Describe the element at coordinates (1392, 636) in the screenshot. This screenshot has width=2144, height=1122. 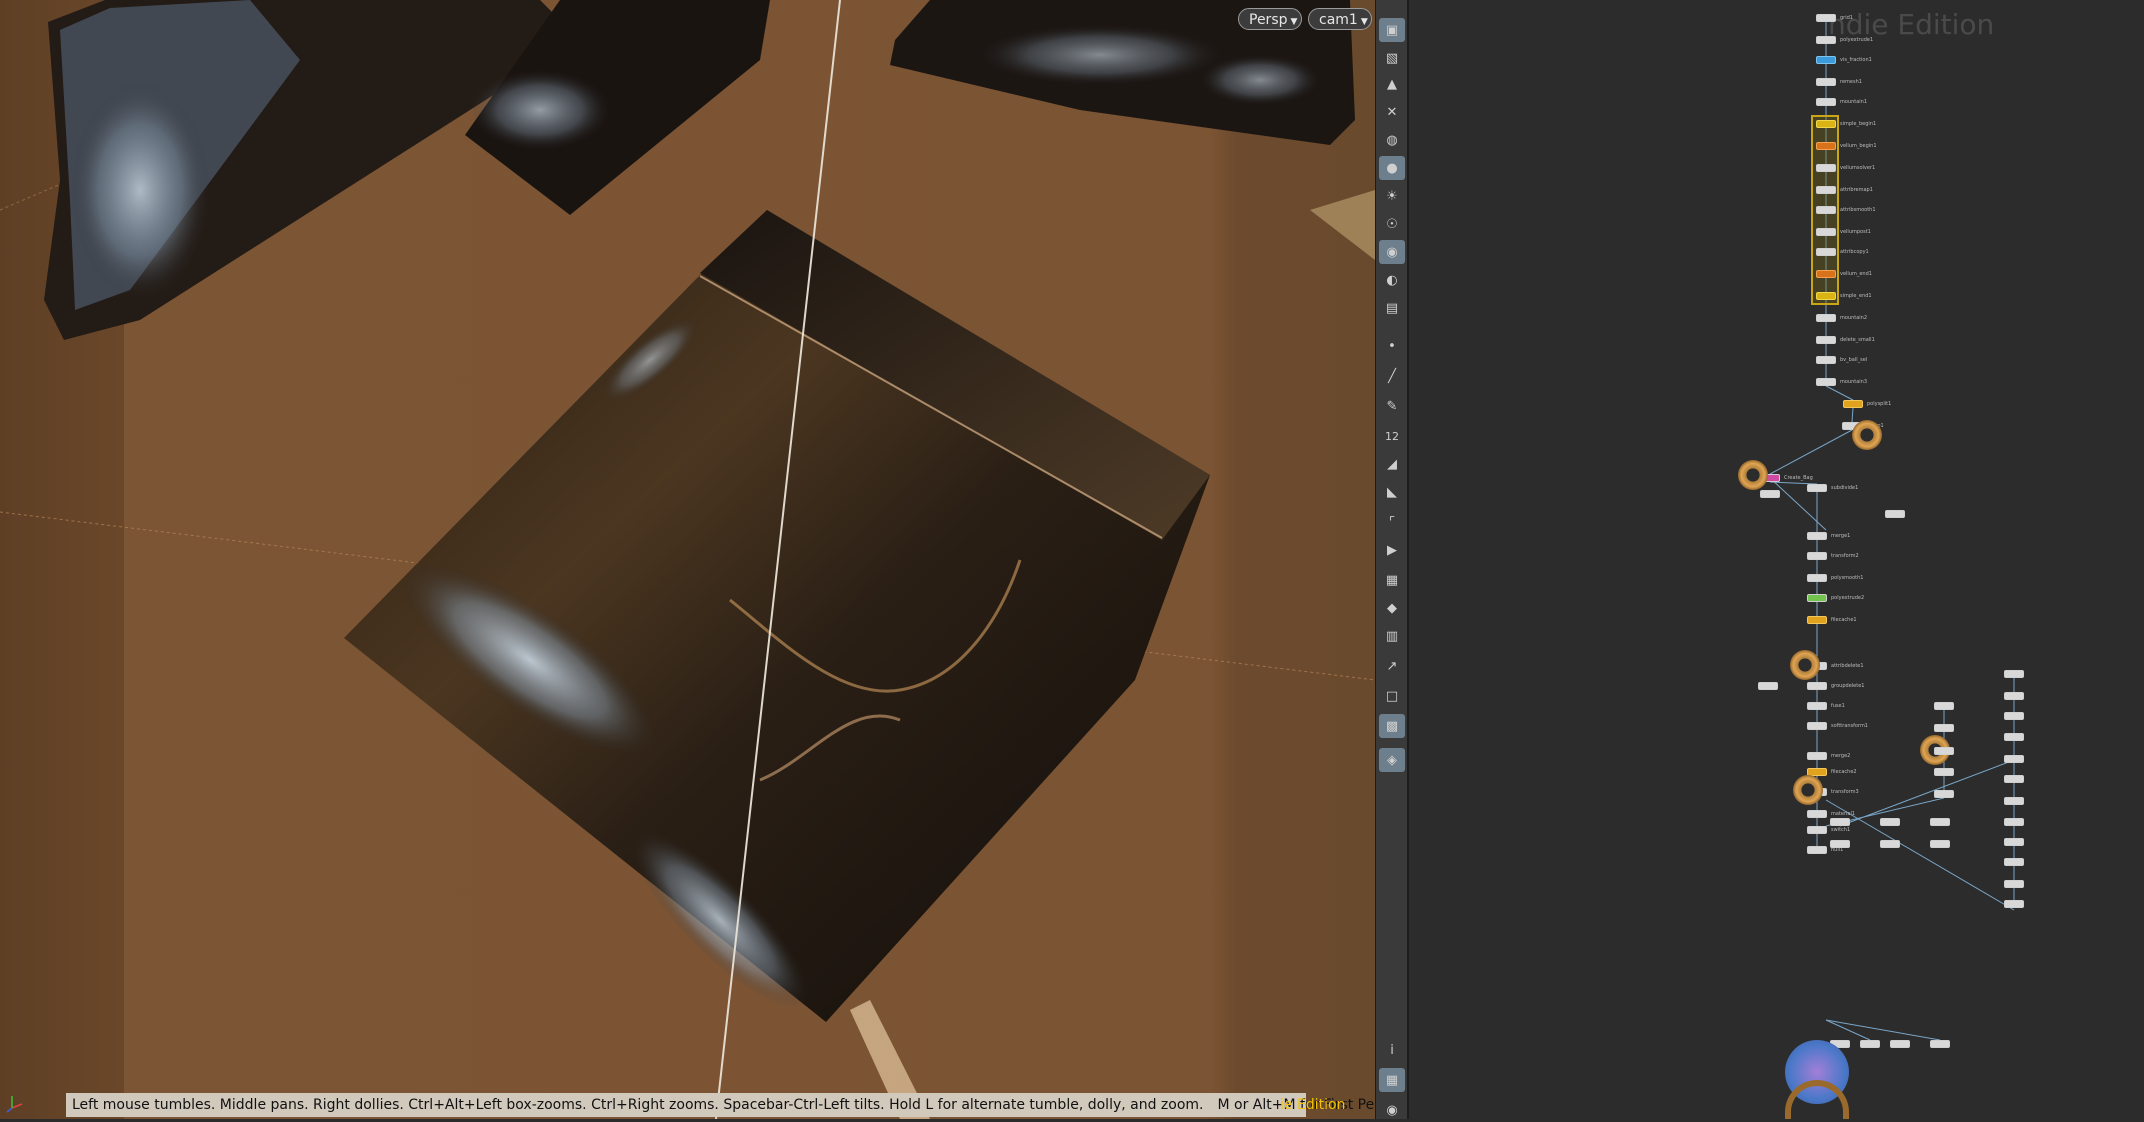
I see `uv-button: ▥` at that location.